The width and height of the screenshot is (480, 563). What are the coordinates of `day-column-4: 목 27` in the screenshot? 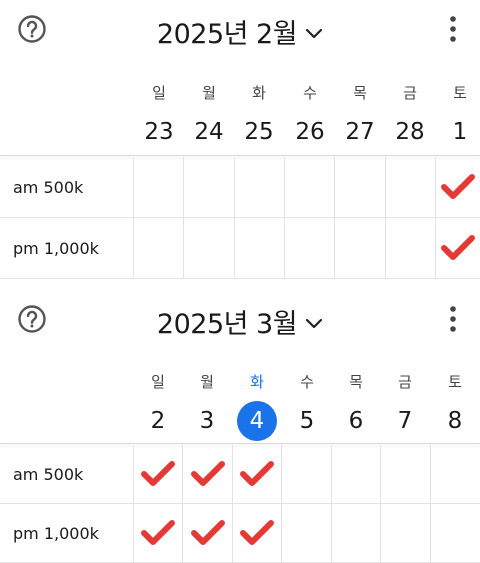 It's located at (360, 117).